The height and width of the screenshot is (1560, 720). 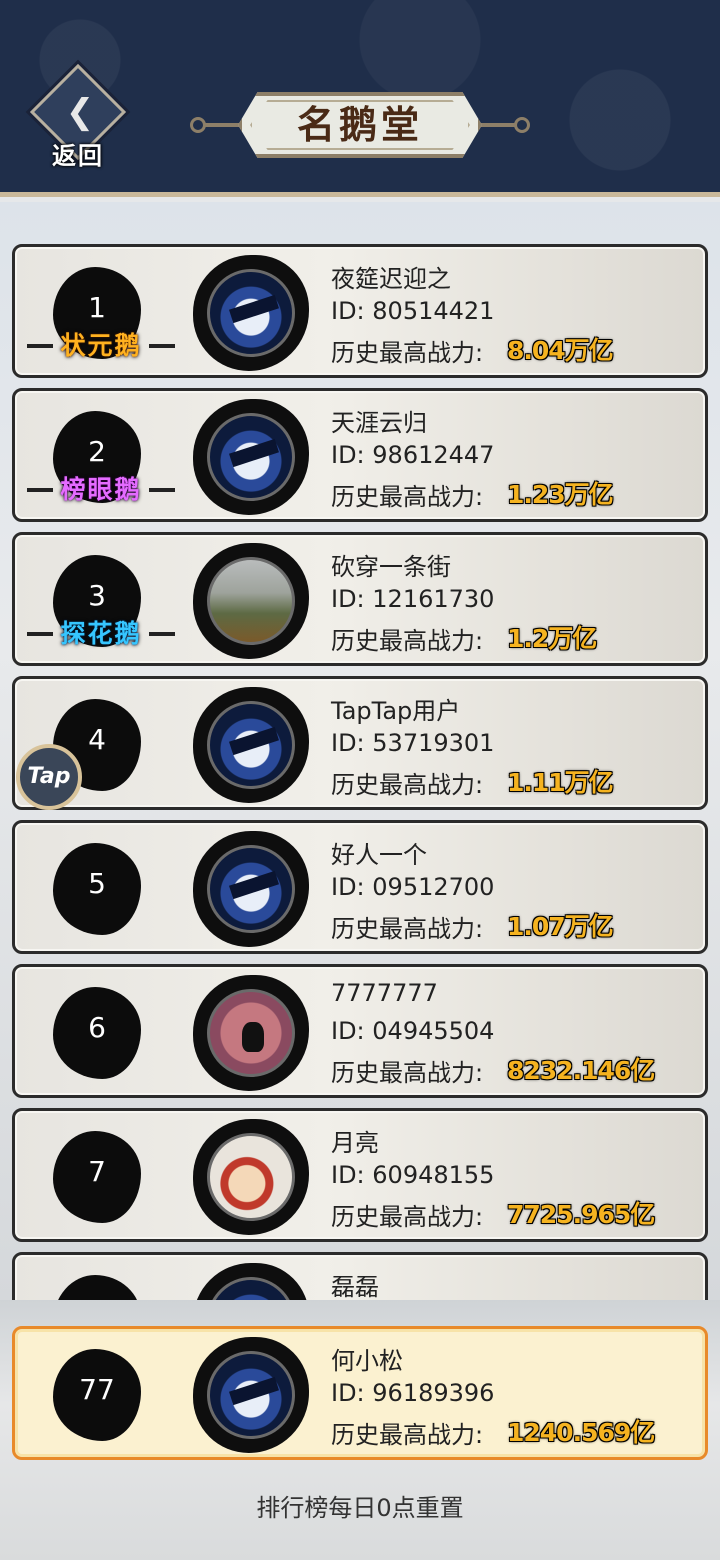 What do you see at coordinates (391, 567) in the screenshot?
I see `player-name: 砍穿一条街` at bounding box center [391, 567].